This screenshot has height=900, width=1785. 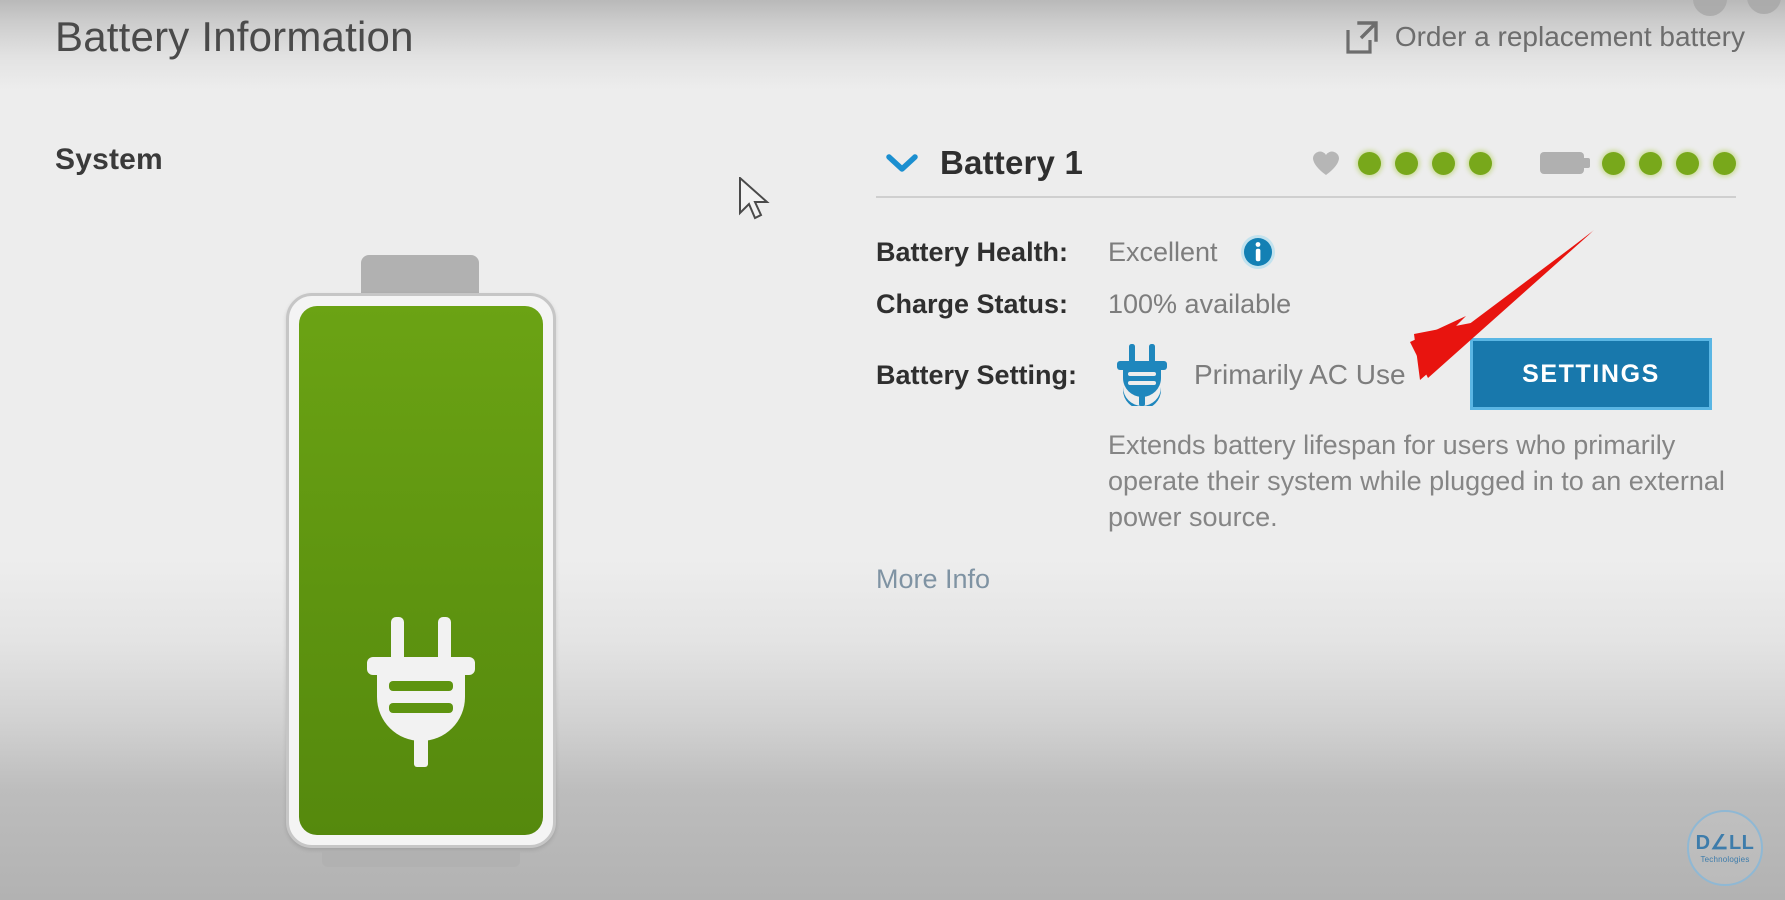 What do you see at coordinates (1725, 859) in the screenshot?
I see `dell-tagline: Technologies` at bounding box center [1725, 859].